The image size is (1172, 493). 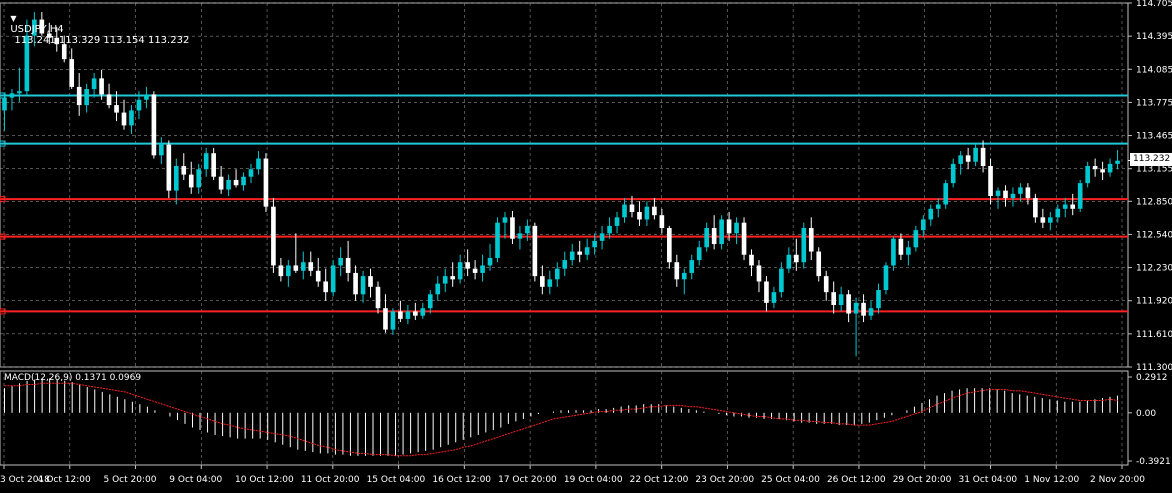 I want to click on macd-tick-label: 0.2912, so click(x=1152, y=378).